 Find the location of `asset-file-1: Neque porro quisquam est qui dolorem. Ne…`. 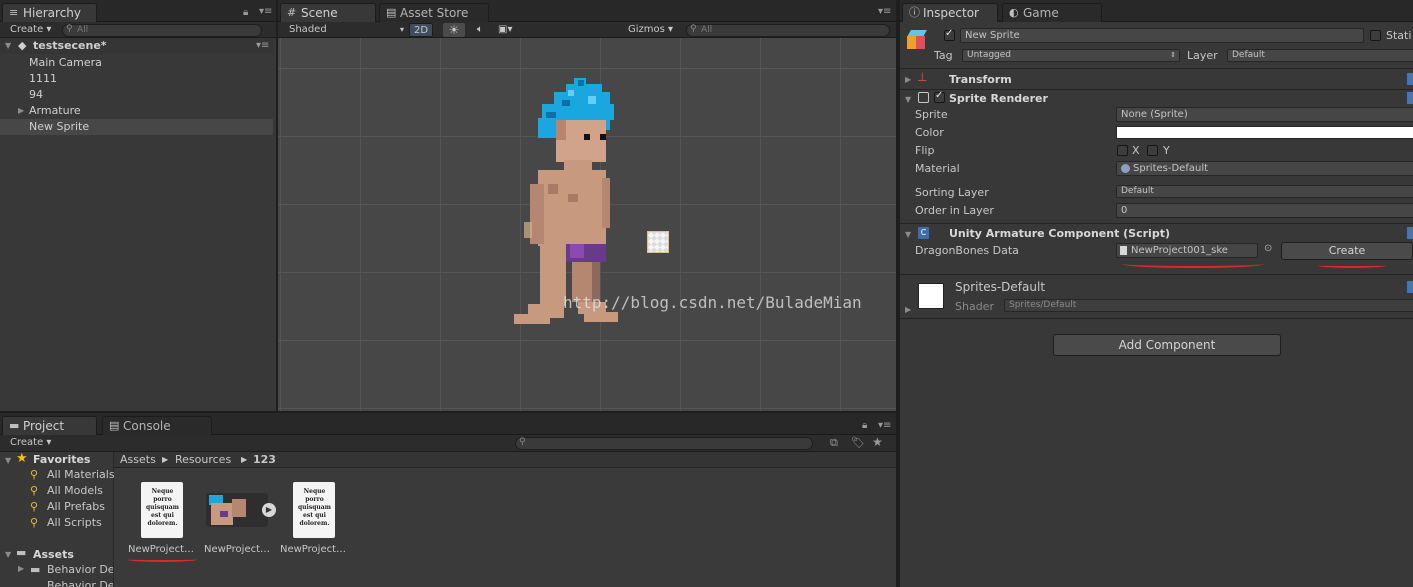

asset-file-1: Neque porro quisquam est qui dolorem. Ne… is located at coordinates (162, 519).